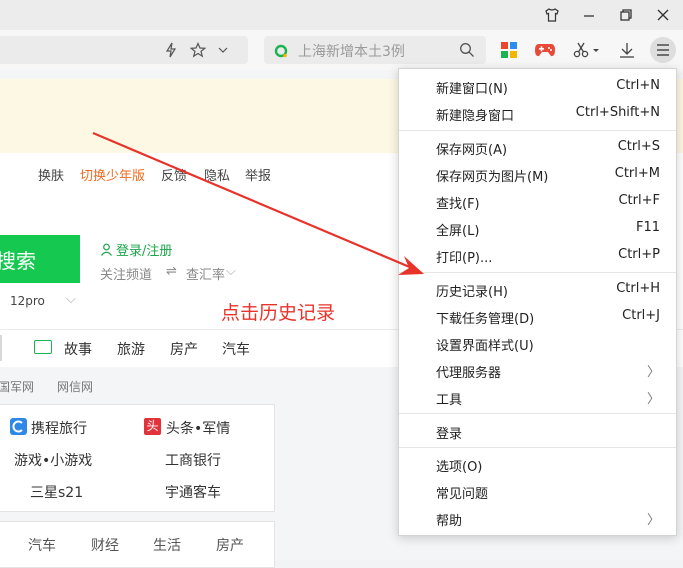  Describe the element at coordinates (152, 426) in the screenshot. I see `toutiao-icon: 头` at that location.